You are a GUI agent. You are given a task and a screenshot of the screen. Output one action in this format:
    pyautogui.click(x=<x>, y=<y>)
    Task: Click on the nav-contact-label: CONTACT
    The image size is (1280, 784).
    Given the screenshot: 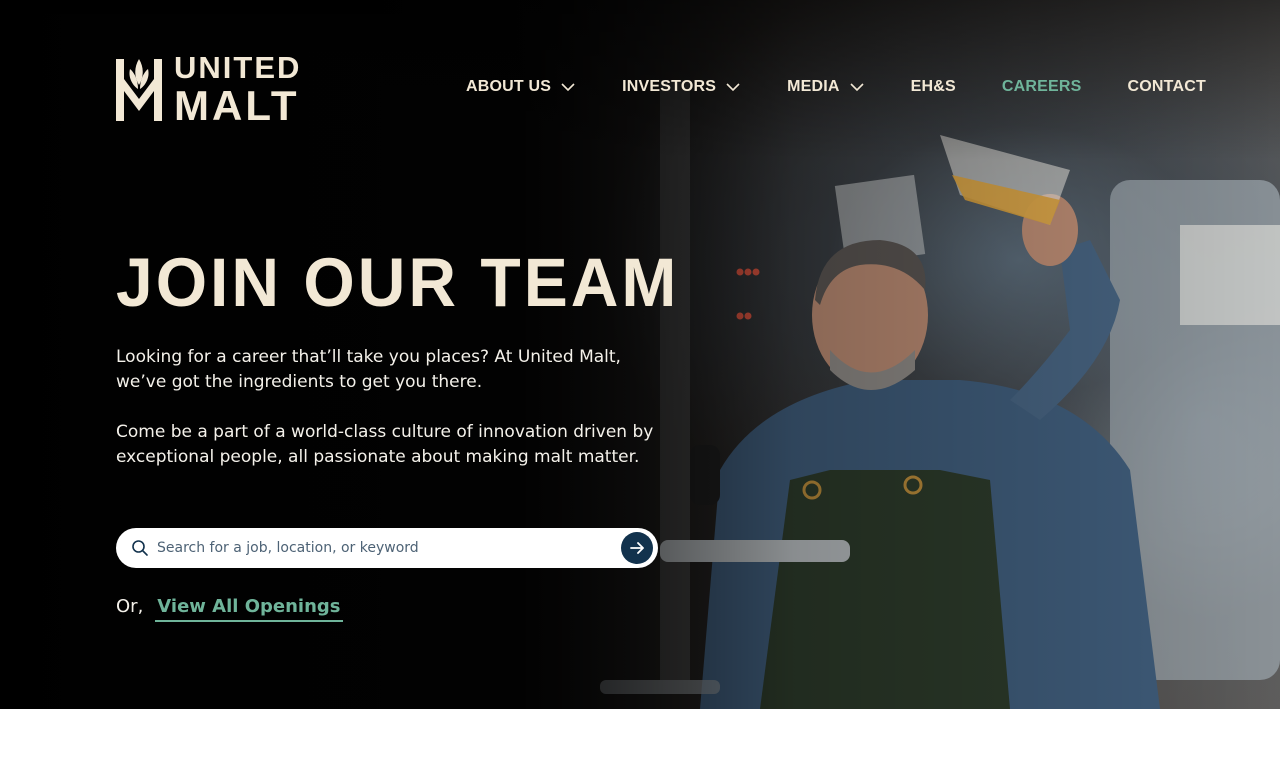 What is the action you would take?
    pyautogui.click(x=1166, y=86)
    